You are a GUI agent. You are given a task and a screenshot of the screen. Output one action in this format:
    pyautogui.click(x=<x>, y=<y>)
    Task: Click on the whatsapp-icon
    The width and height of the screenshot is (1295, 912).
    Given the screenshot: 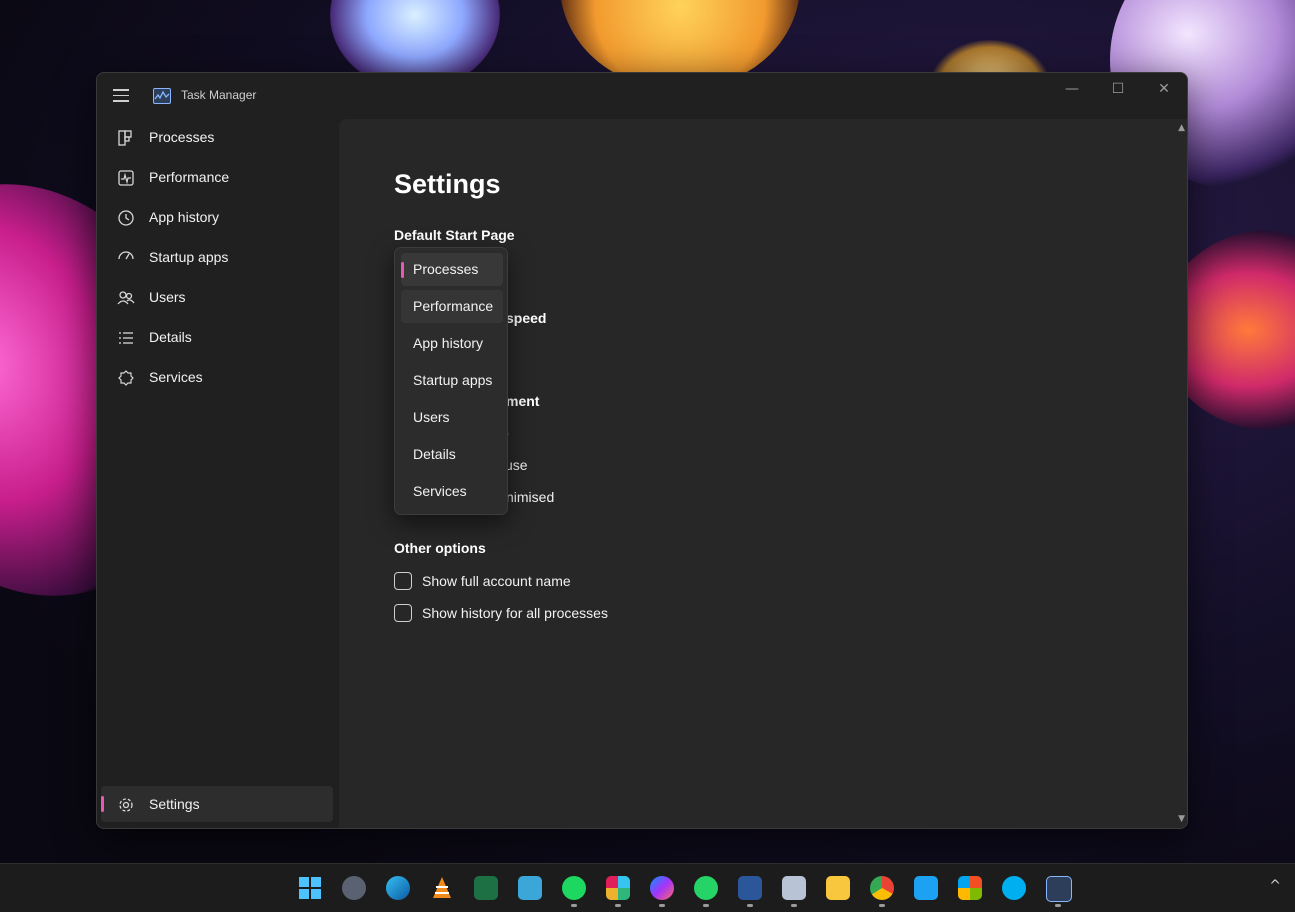 What is the action you would take?
    pyautogui.click(x=706, y=888)
    